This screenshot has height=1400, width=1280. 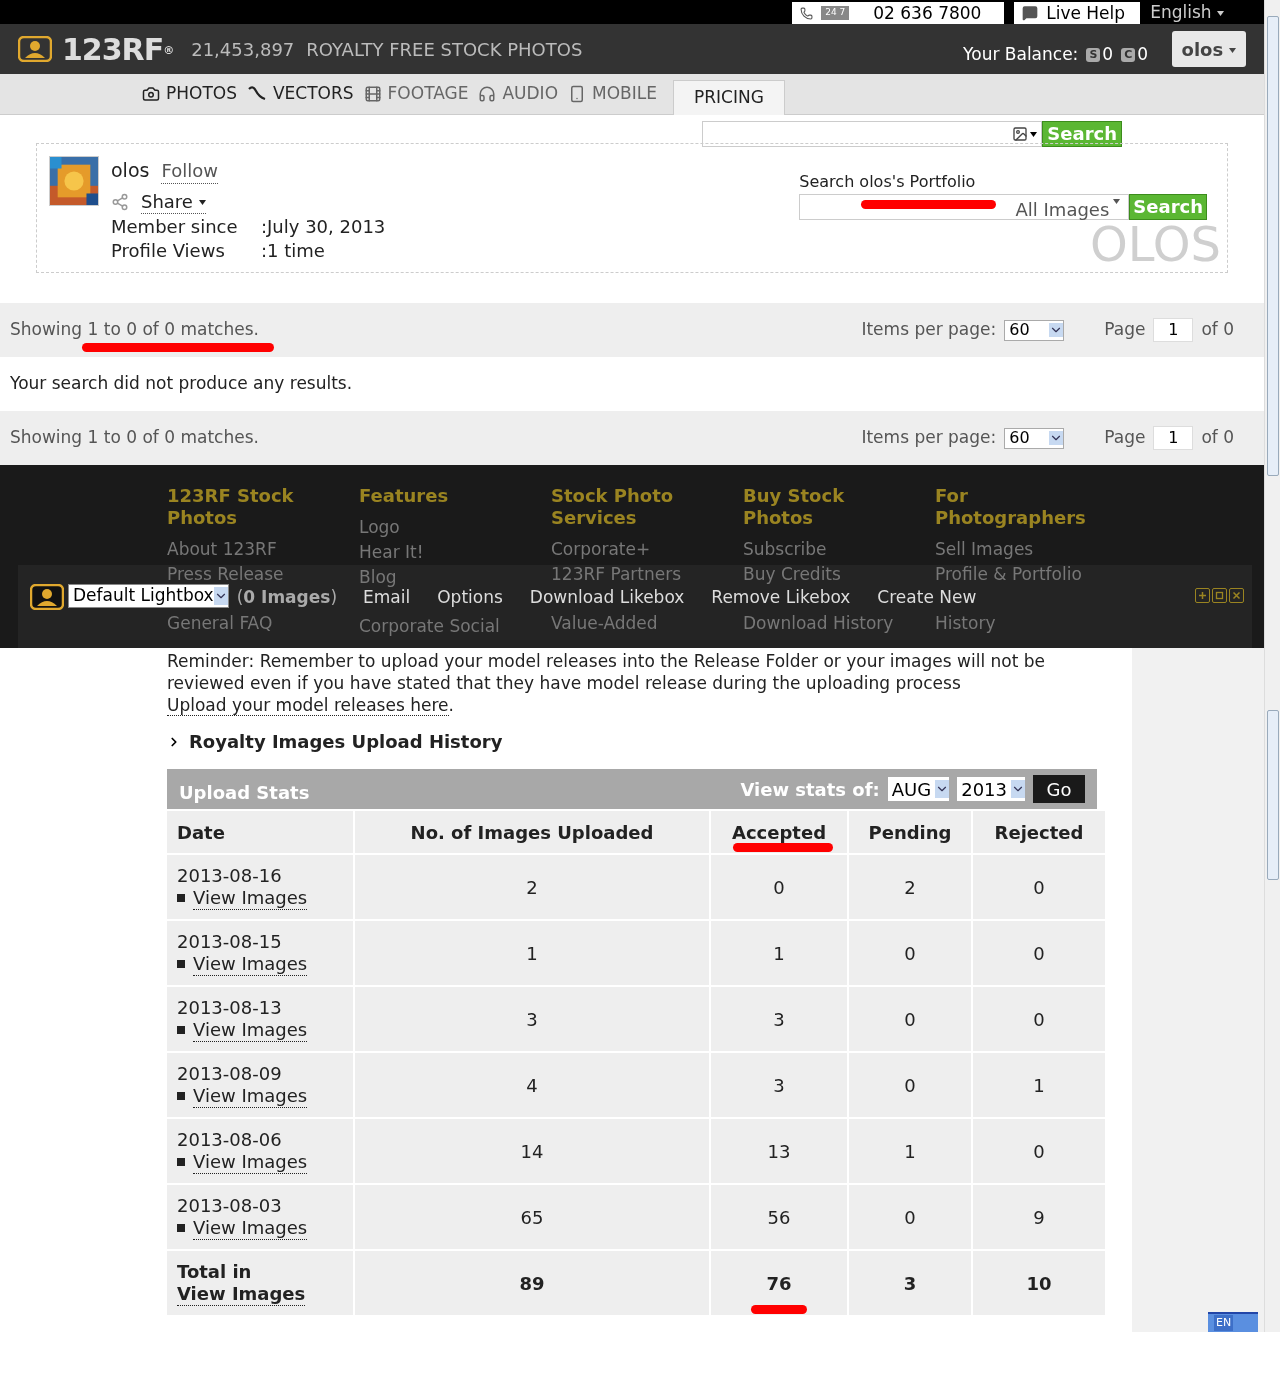 I want to click on image-search-icon, so click(x=1020, y=134).